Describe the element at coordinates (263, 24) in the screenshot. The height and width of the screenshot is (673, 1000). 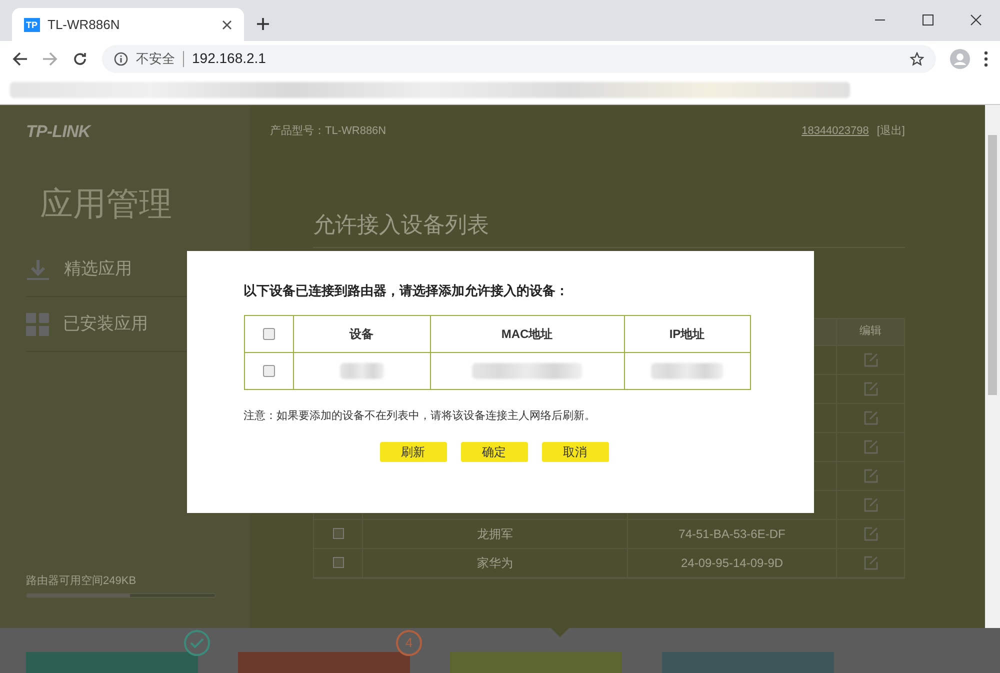
I see `new-tab-icon` at that location.